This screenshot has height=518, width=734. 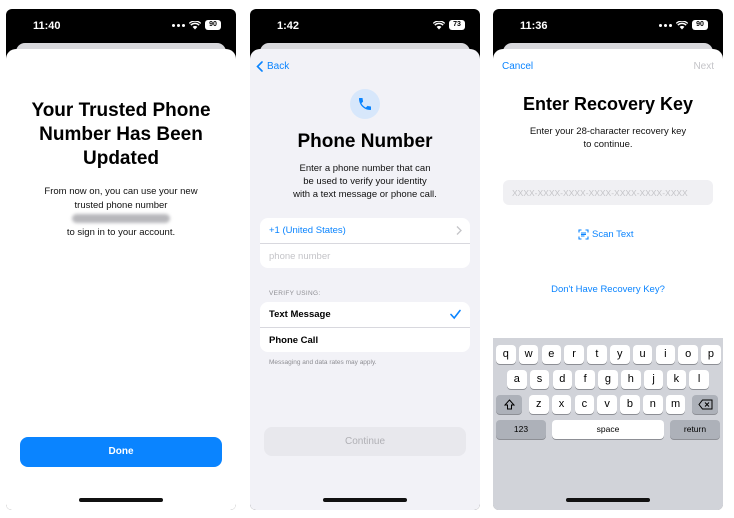 I want to click on battery-icon: 73, so click(x=457, y=25).